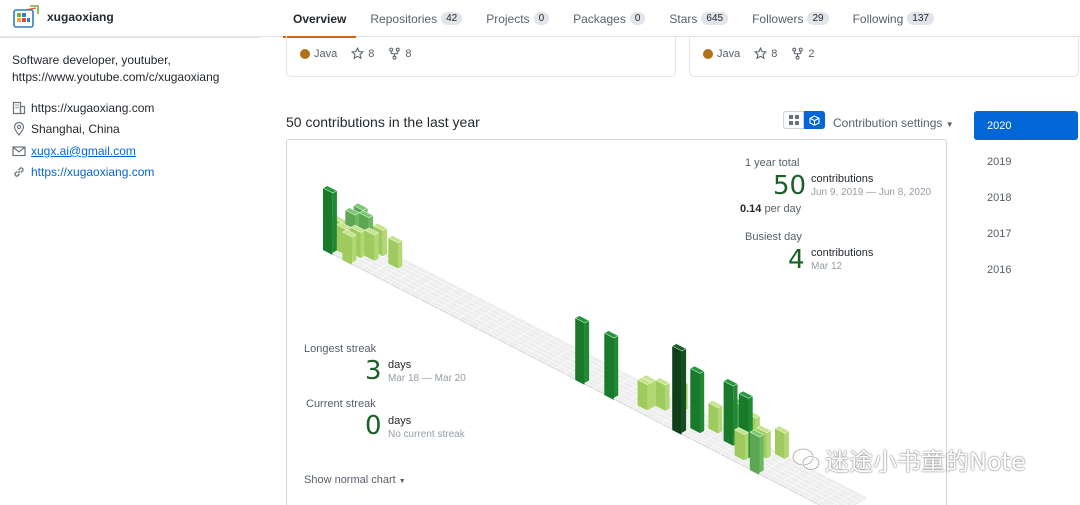  Describe the element at coordinates (1026, 234) in the screenshot. I see `year-link: 2017` at that location.